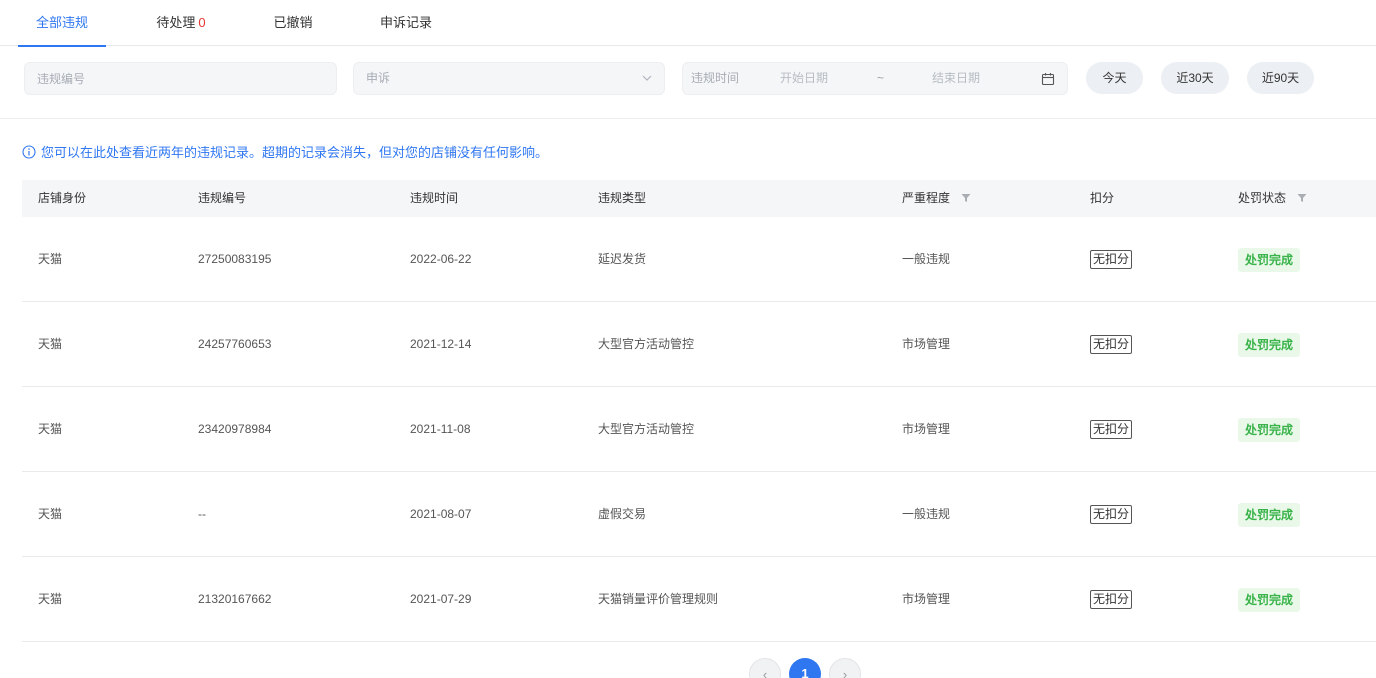  I want to click on cell-violation-time: 2021-11-08, so click(440, 429).